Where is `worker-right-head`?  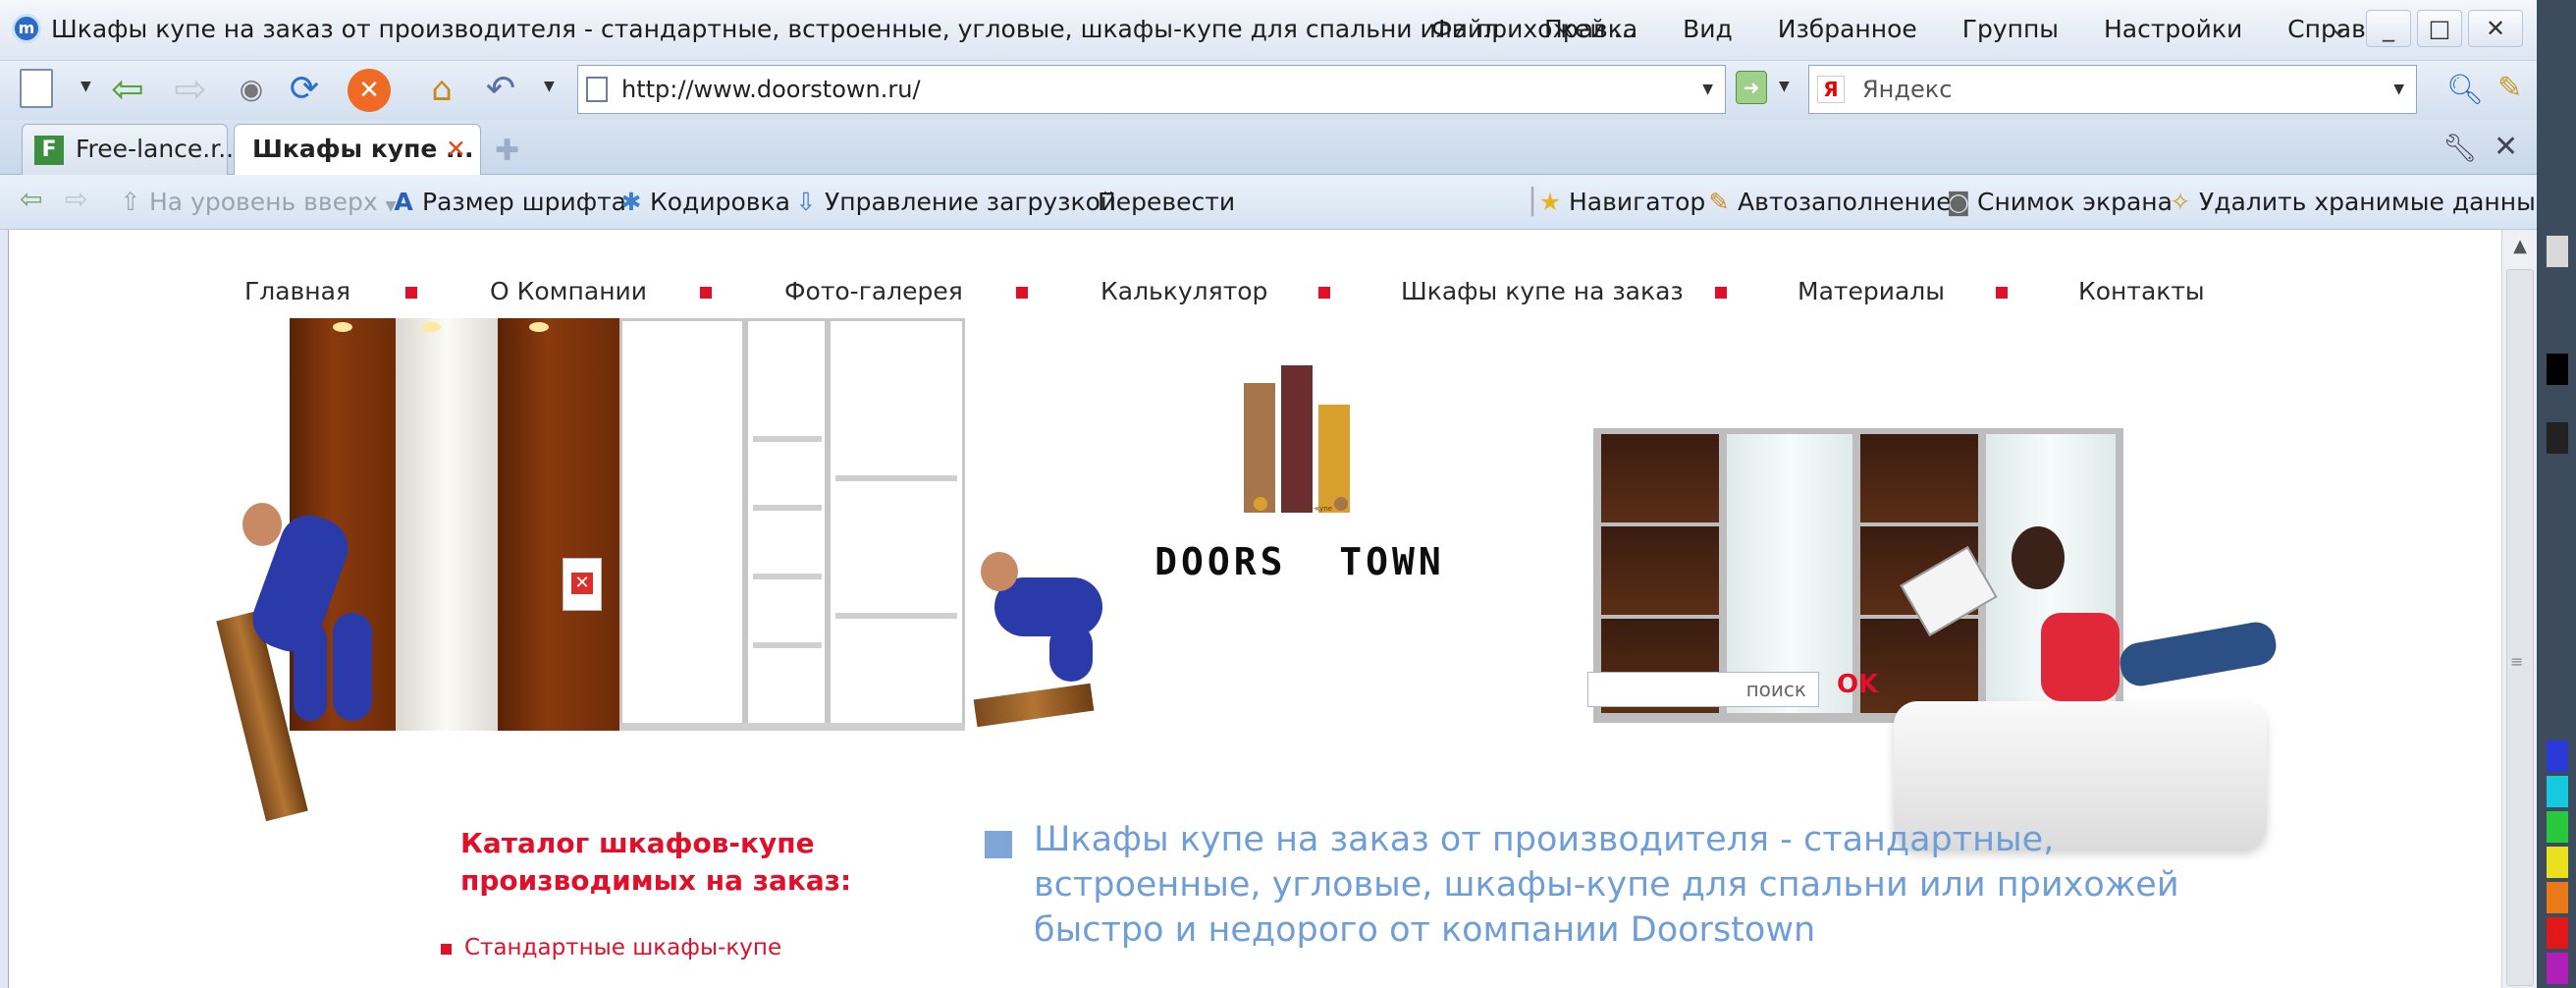 worker-right-head is located at coordinates (999, 571).